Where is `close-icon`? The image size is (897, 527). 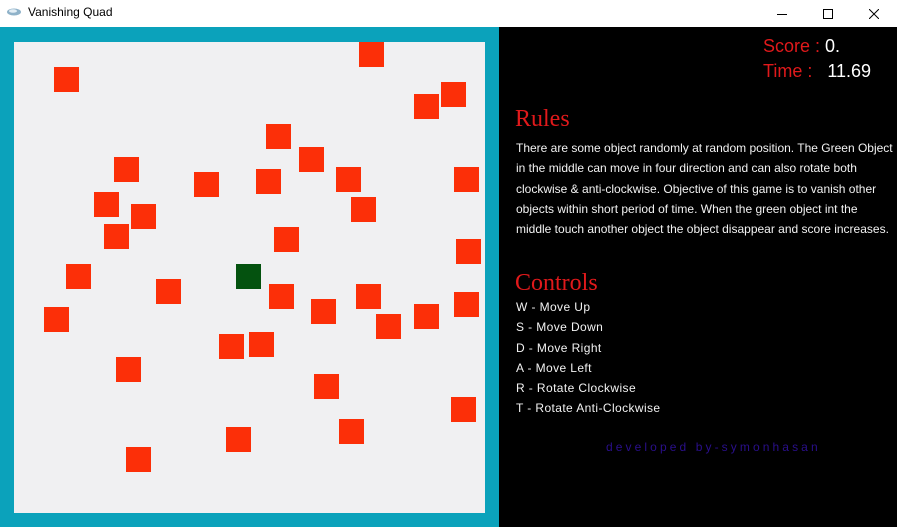
close-icon is located at coordinates (874, 13).